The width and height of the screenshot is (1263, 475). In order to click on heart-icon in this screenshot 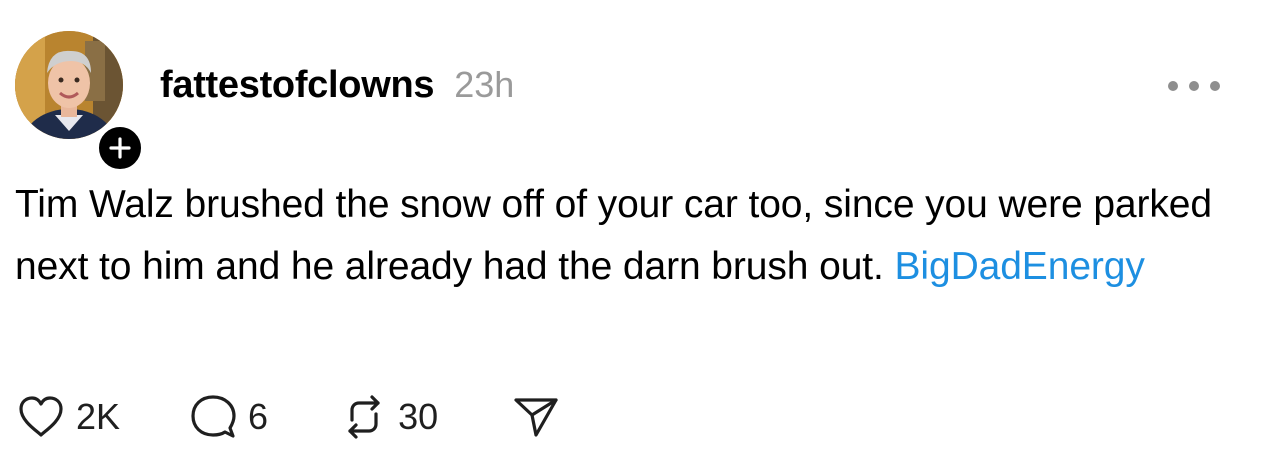, I will do `click(41, 416)`.